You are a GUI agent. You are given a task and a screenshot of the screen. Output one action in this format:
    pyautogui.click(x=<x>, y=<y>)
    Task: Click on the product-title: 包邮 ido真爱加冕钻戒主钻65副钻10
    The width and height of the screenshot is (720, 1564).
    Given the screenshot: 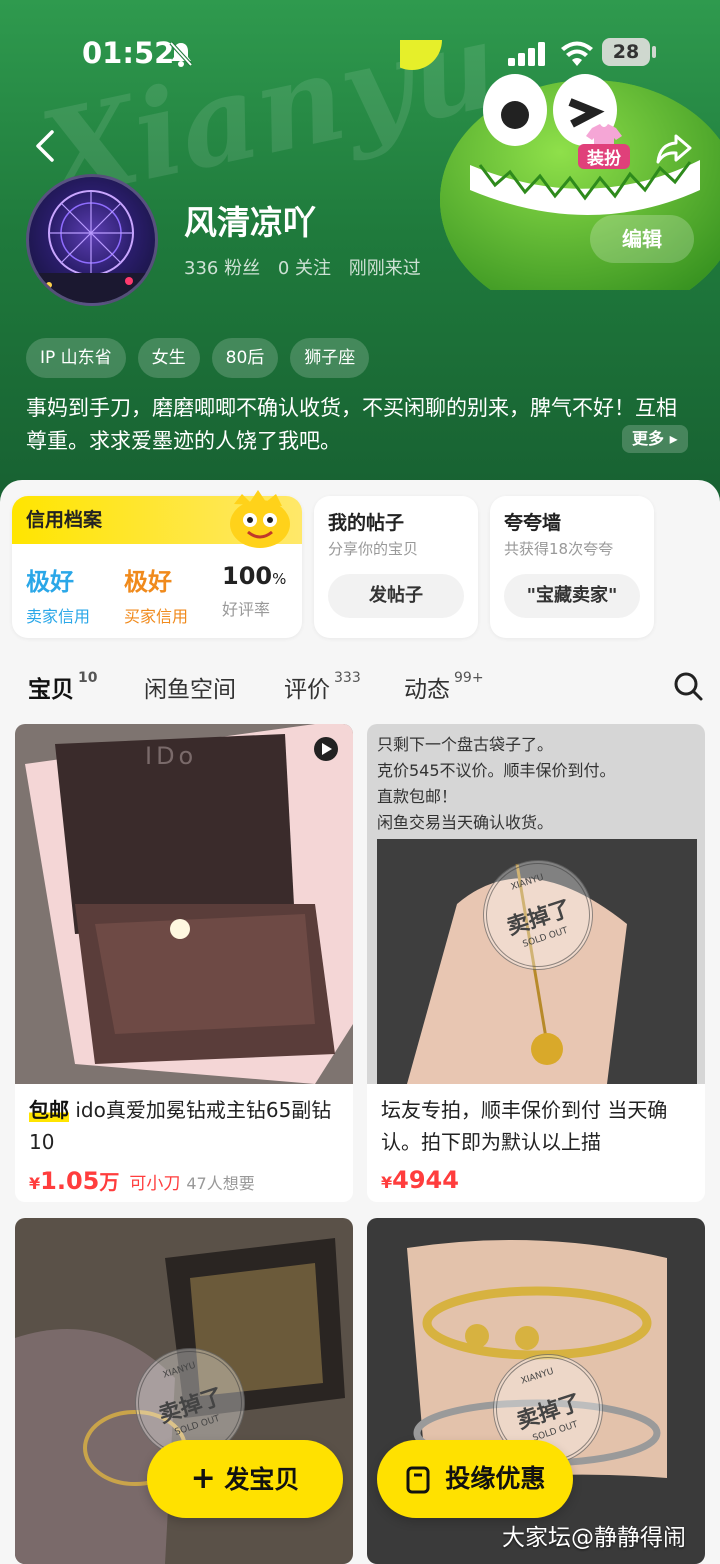 What is the action you would take?
    pyautogui.click(x=187, y=1126)
    